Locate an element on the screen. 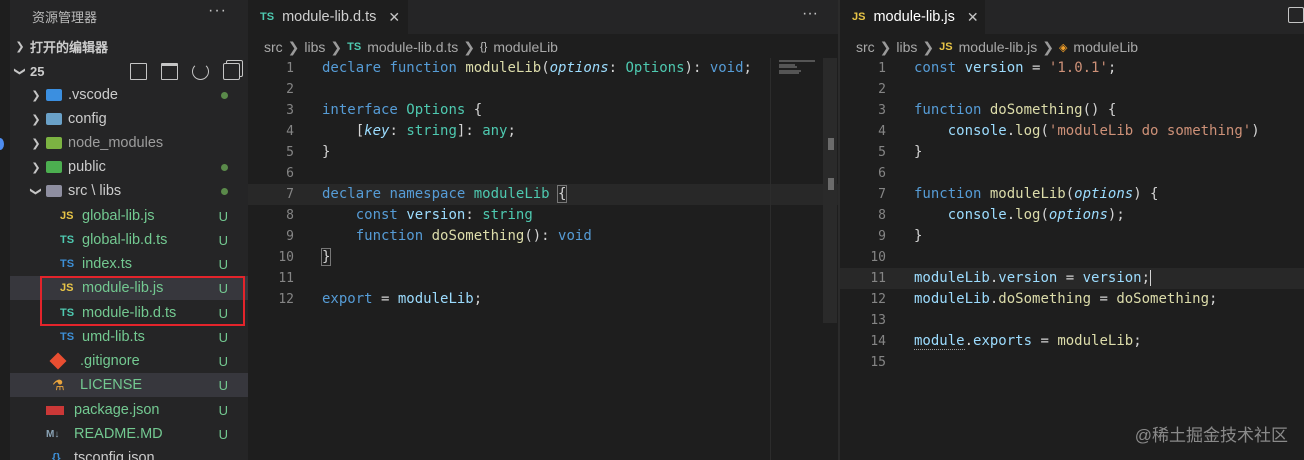 This screenshot has width=1304, height=460. editor-more-button: ··· is located at coordinates (810, 14).